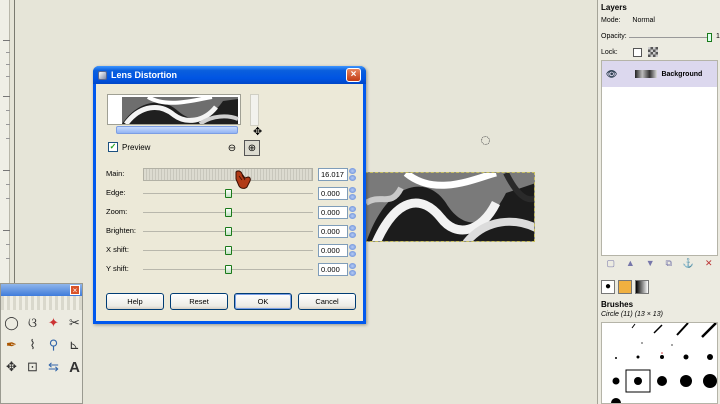  I want to click on x-shift-label: X shift:, so click(117, 249).